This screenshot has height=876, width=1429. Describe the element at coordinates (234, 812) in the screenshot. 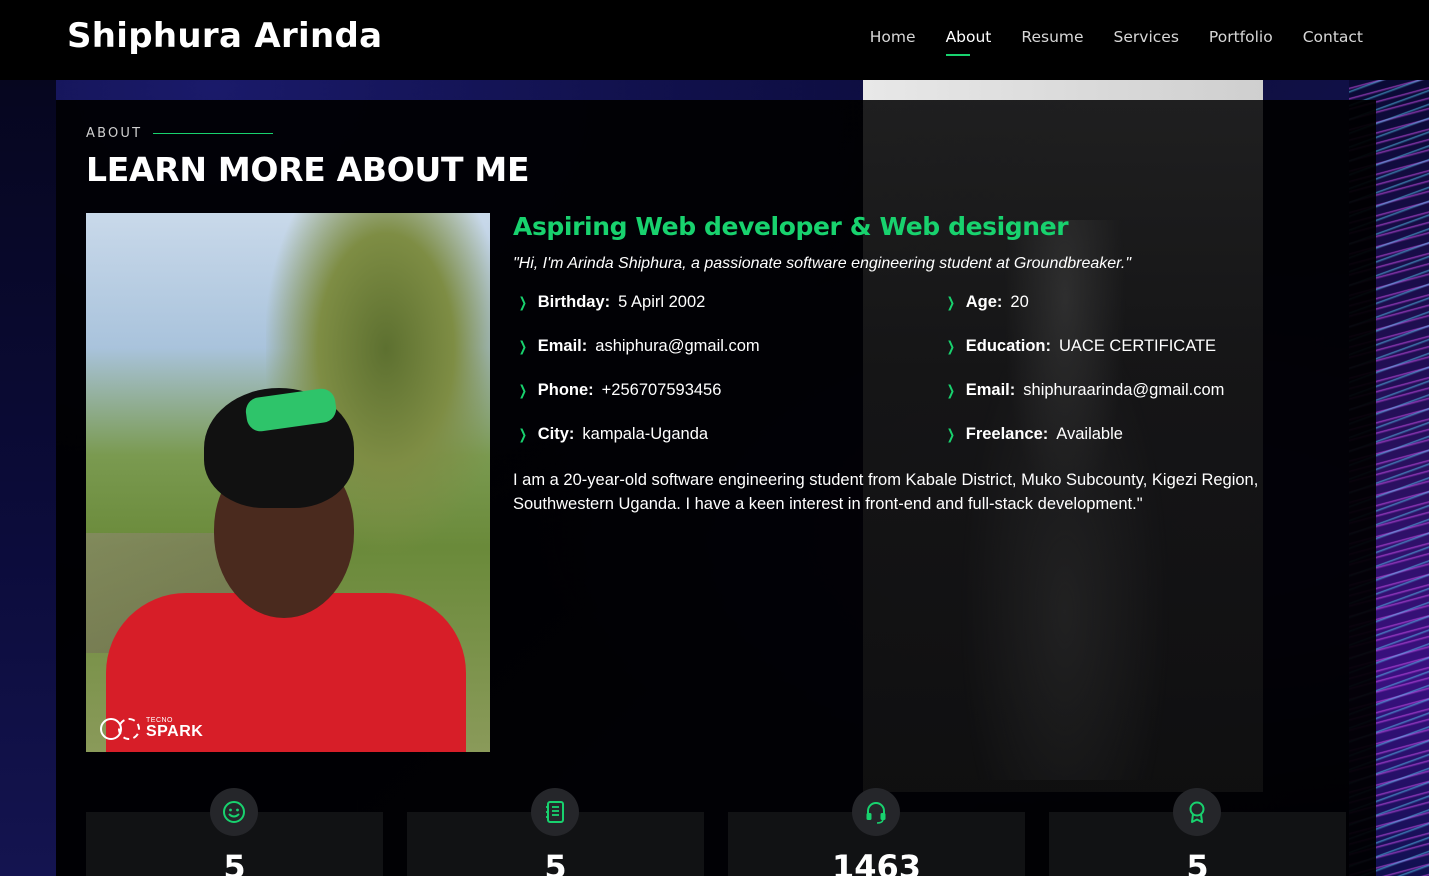

I see `smiley-icon` at that location.